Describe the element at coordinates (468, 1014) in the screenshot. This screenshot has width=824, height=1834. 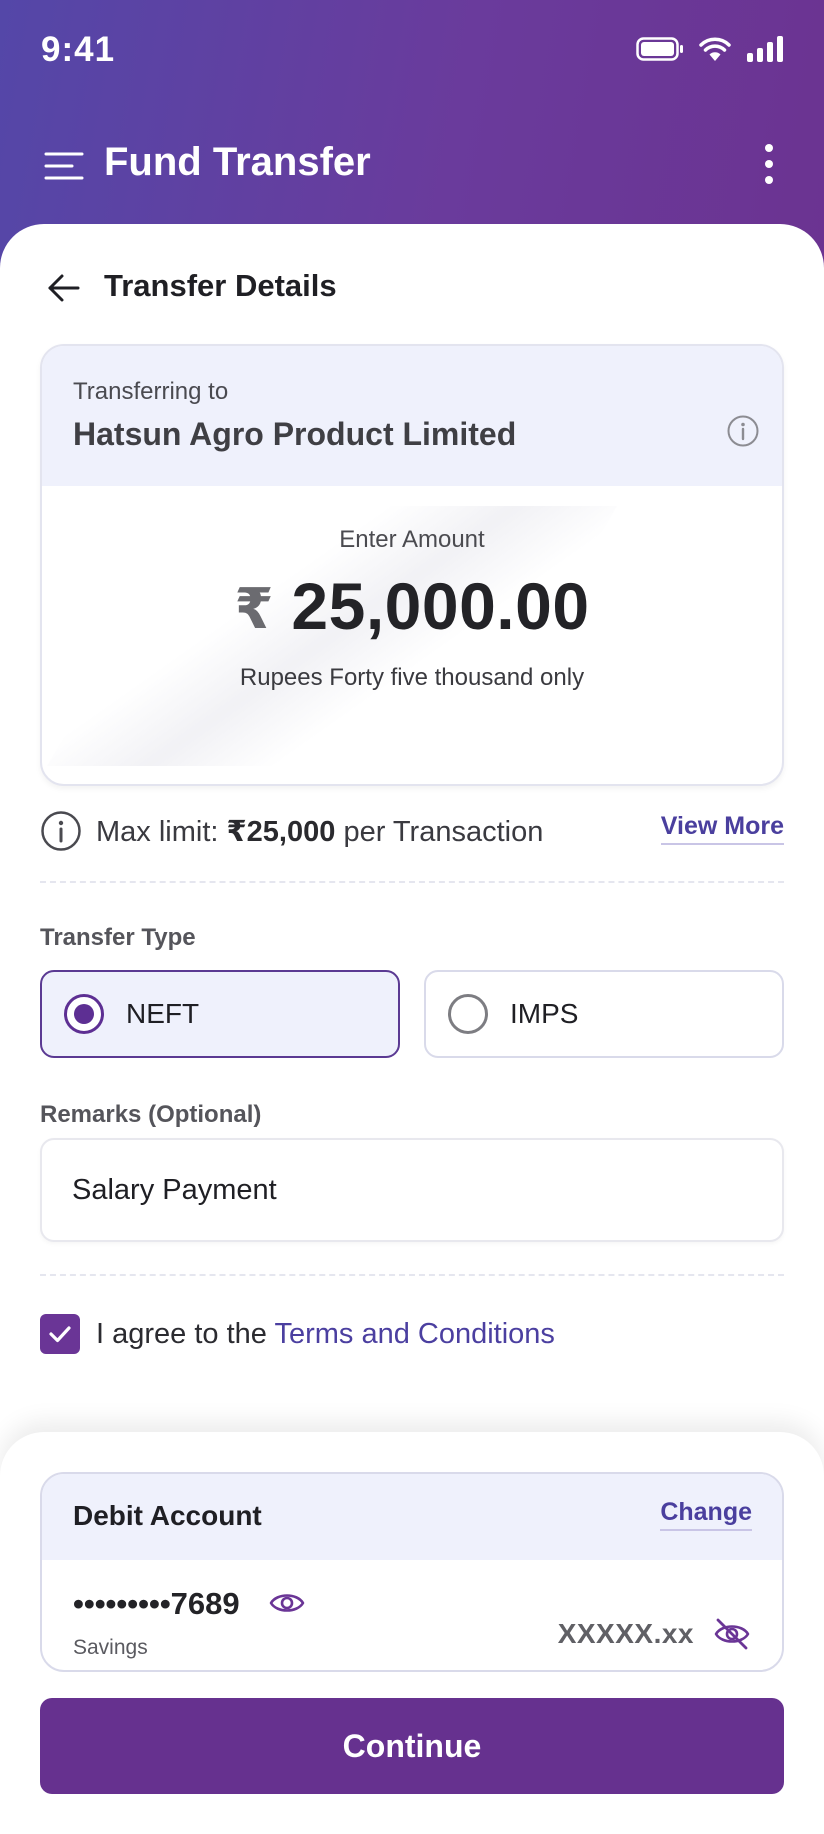
I see `radio-button` at that location.